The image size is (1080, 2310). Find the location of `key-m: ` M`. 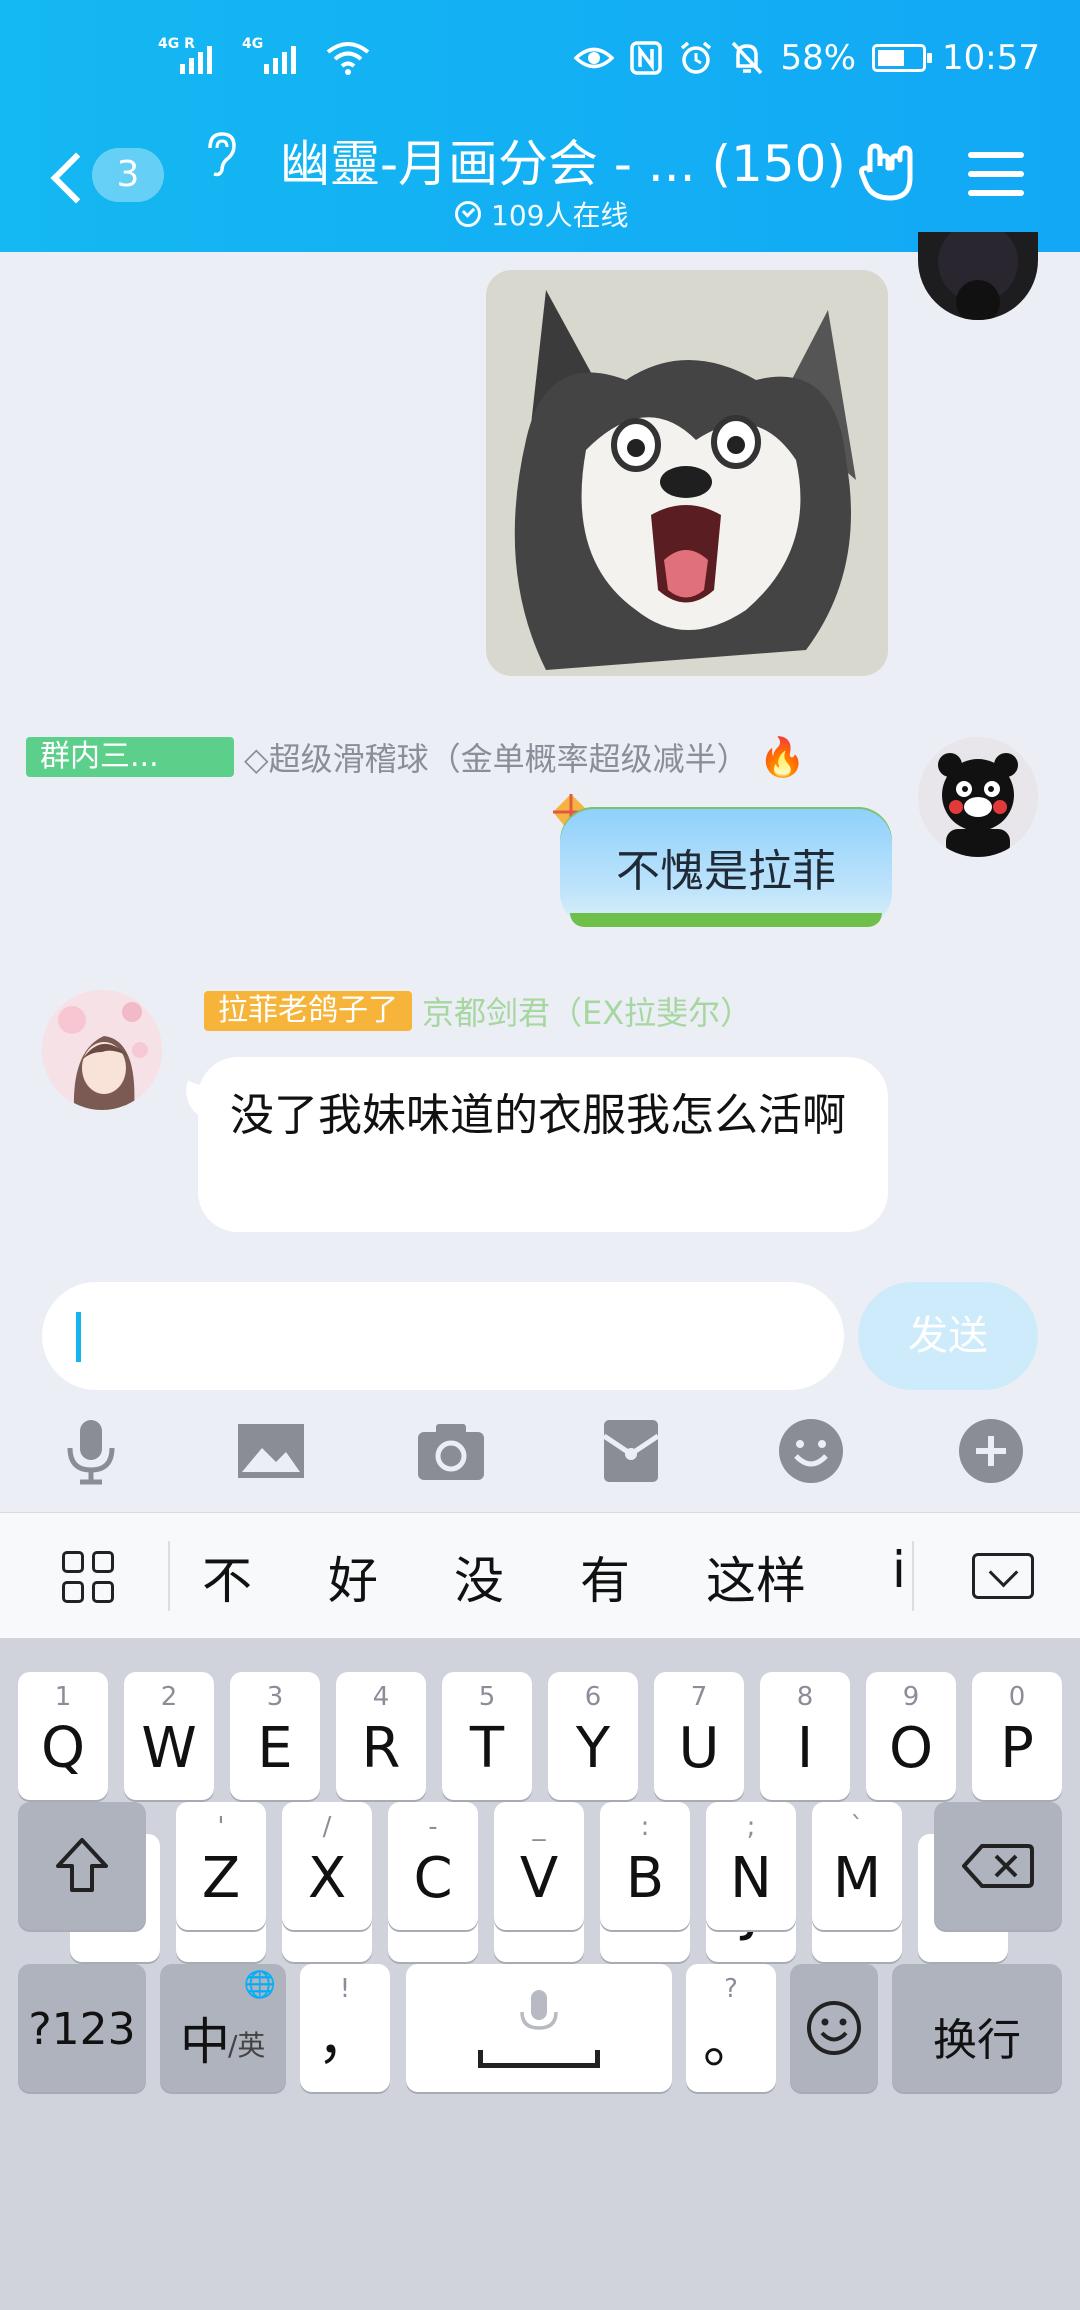

key-m: ` M is located at coordinates (857, 1866).